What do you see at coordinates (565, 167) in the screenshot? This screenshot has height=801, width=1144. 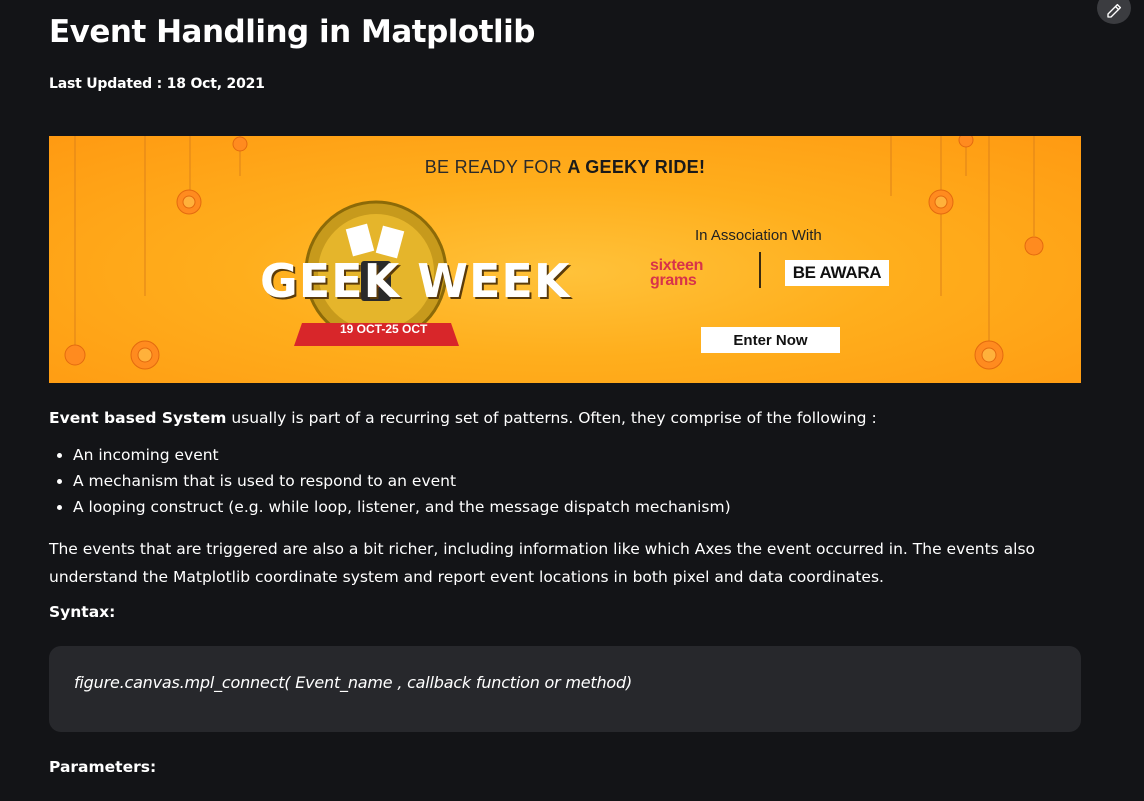 I see `banner-headline: BE READY FOR A GEEKY RIDE!` at bounding box center [565, 167].